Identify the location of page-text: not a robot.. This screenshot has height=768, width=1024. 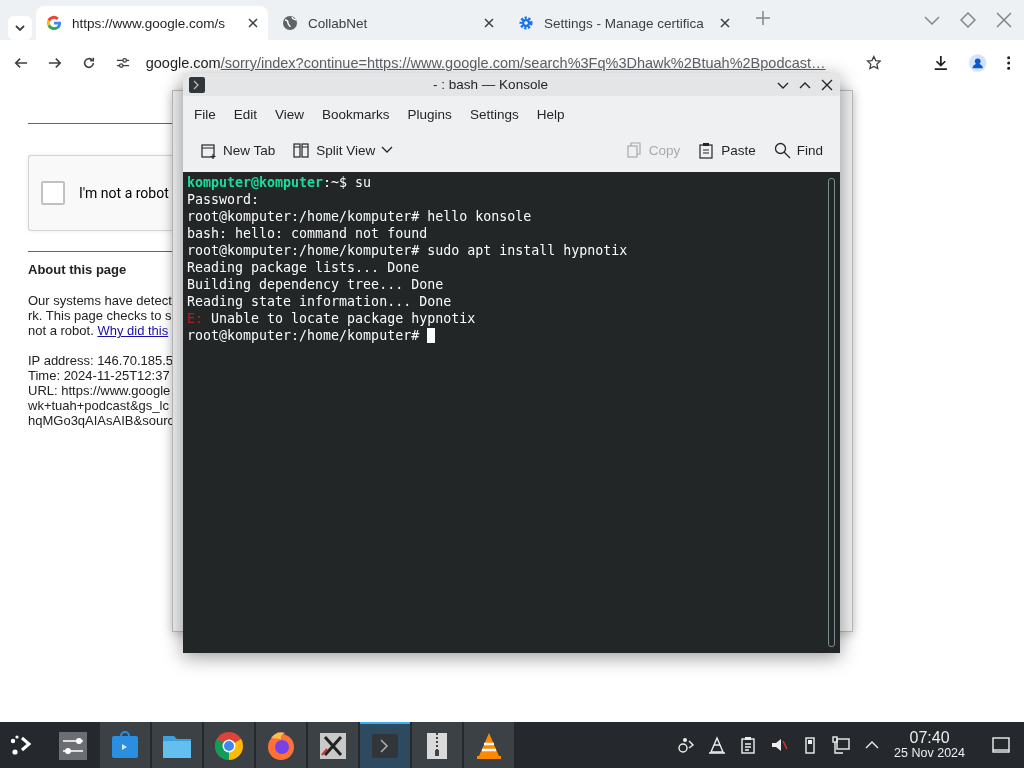
(61, 330).